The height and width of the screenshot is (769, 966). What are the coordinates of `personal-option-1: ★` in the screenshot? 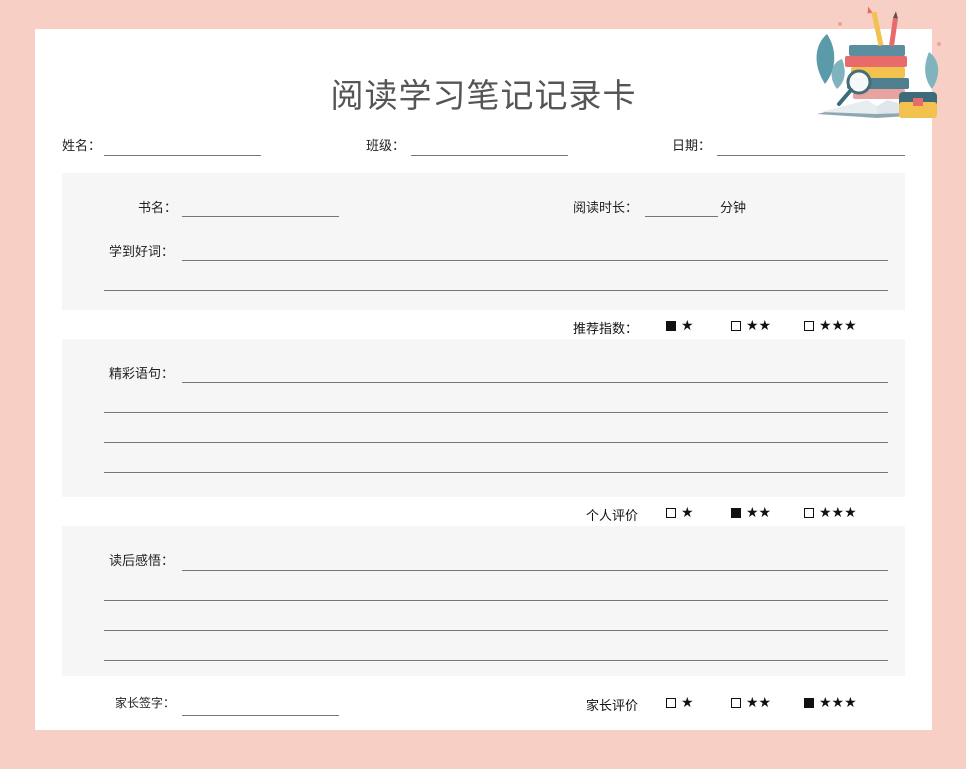 It's located at (680, 513).